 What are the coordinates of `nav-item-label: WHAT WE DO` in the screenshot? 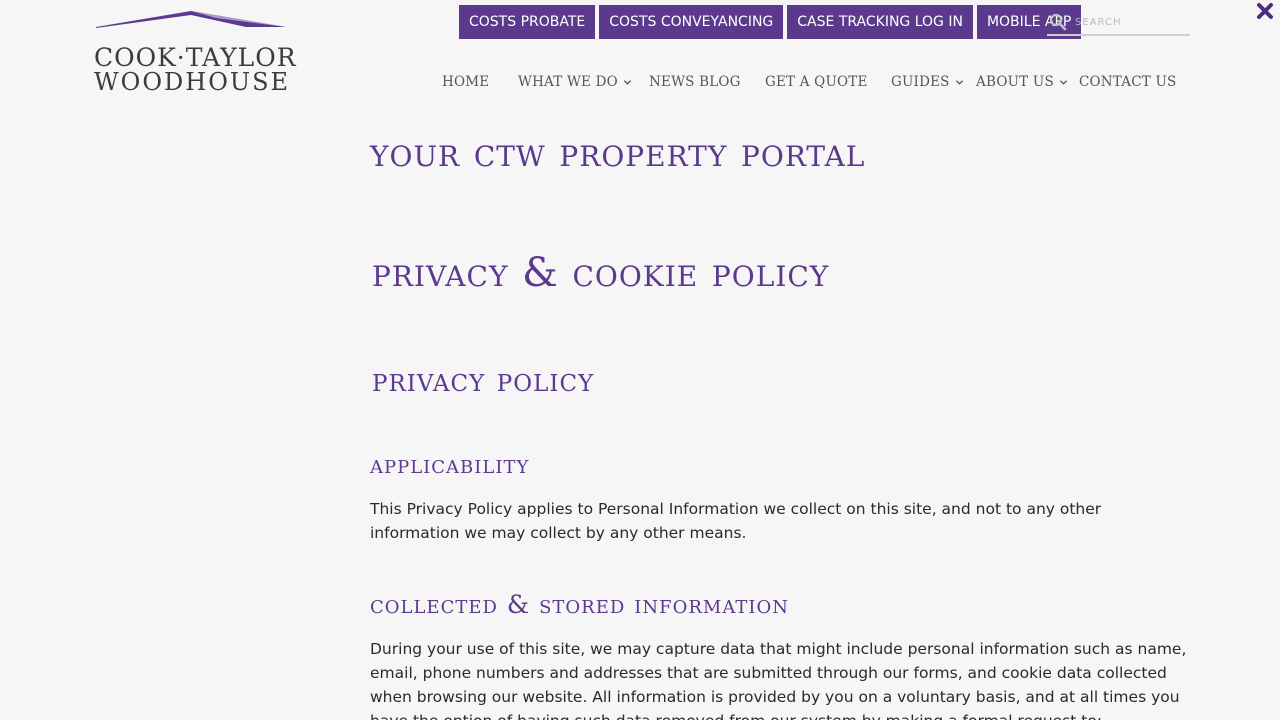 It's located at (568, 82).